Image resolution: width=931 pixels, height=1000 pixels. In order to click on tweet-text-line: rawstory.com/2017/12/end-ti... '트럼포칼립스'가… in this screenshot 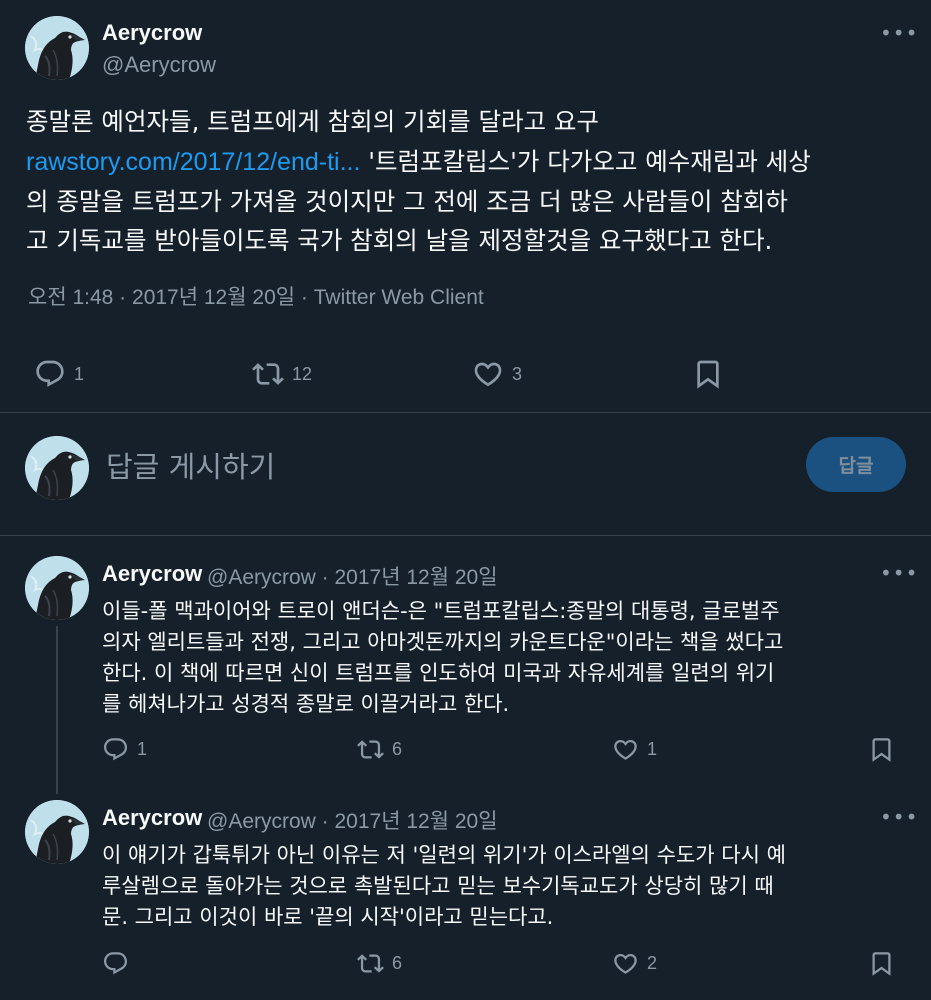, I will do `click(418, 160)`.